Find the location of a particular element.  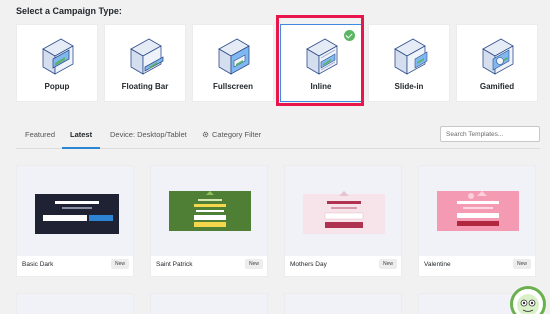

active-tab-indicator is located at coordinates (81, 148).